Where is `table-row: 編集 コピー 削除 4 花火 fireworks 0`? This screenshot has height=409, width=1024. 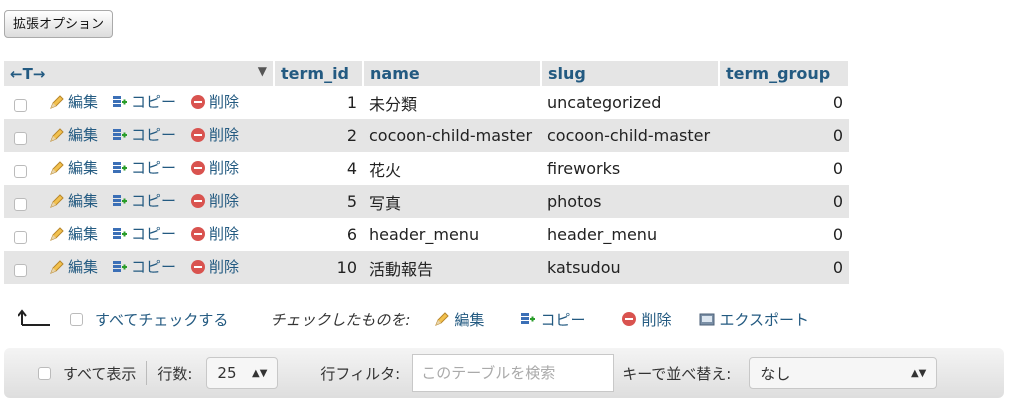 table-row: 編集 コピー 削除 4 花火 fireworks 0 is located at coordinates (426, 168).